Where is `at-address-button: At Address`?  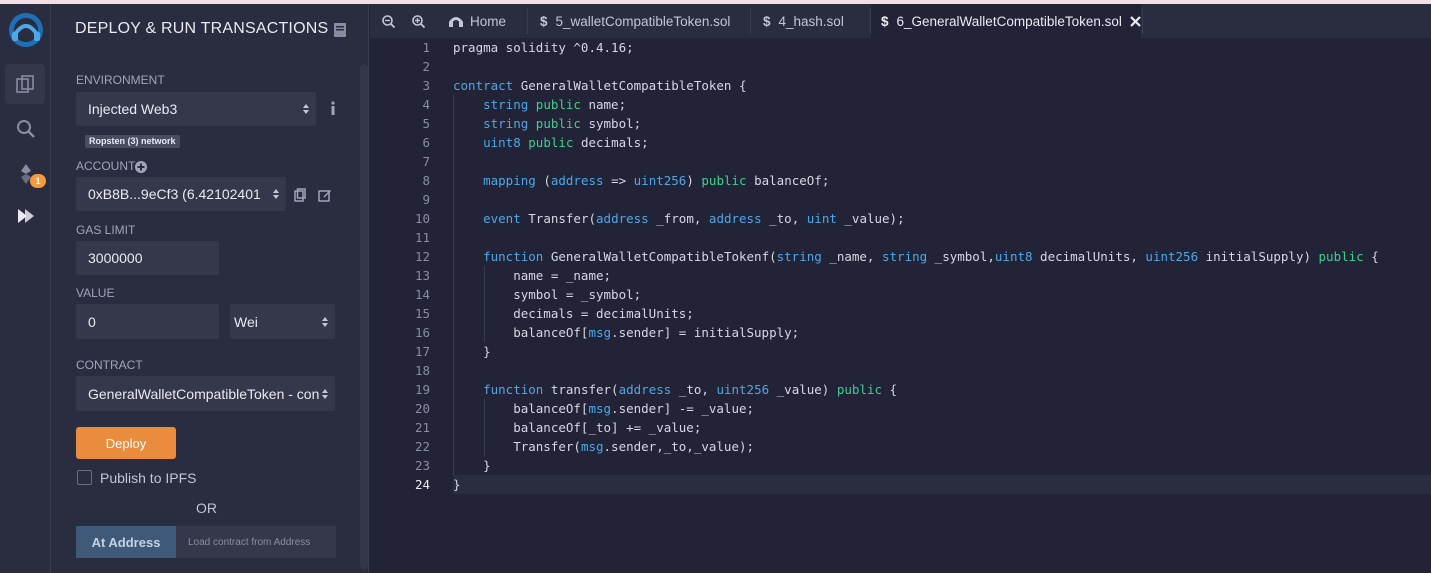
at-address-button: At Address is located at coordinates (126, 542).